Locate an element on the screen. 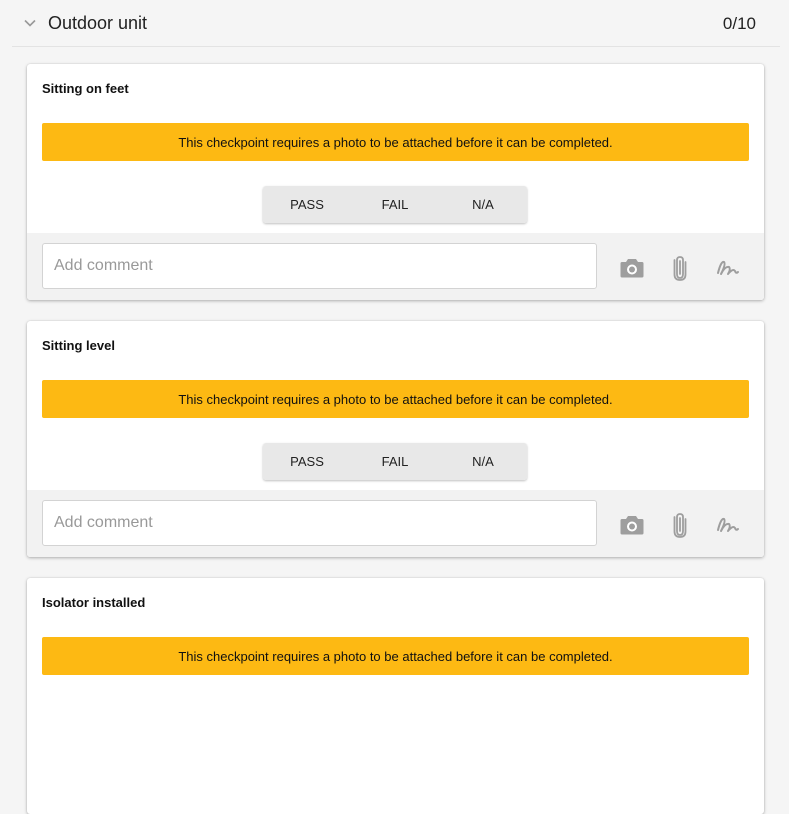 This screenshot has height=814, width=789. checkpoint-title: Isolator installed is located at coordinates (94, 602).